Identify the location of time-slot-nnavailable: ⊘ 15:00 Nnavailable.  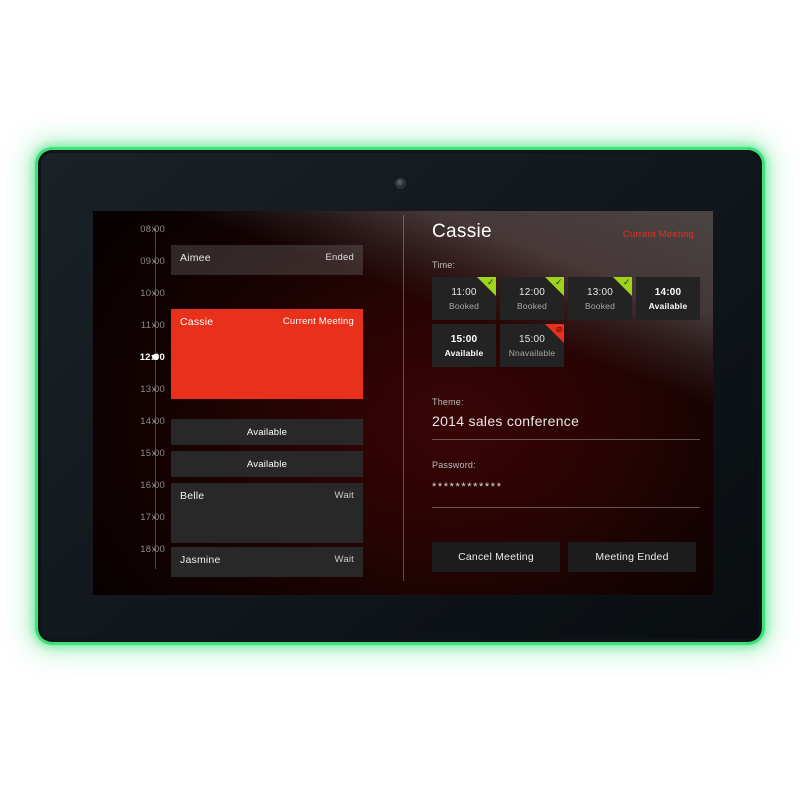
(532, 345).